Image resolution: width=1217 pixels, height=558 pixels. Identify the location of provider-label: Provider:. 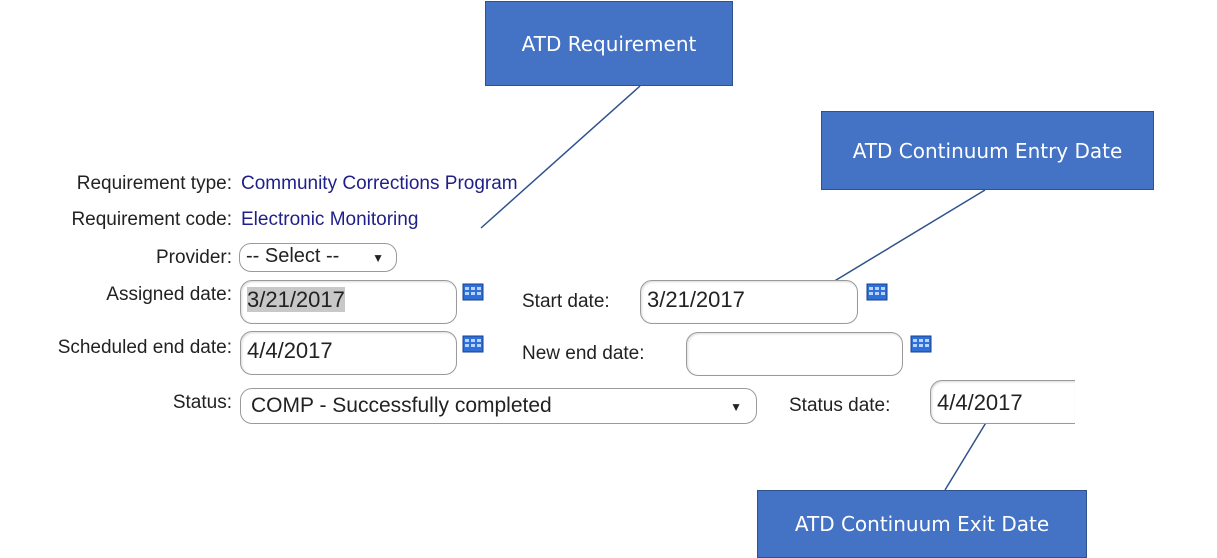
(193, 257).